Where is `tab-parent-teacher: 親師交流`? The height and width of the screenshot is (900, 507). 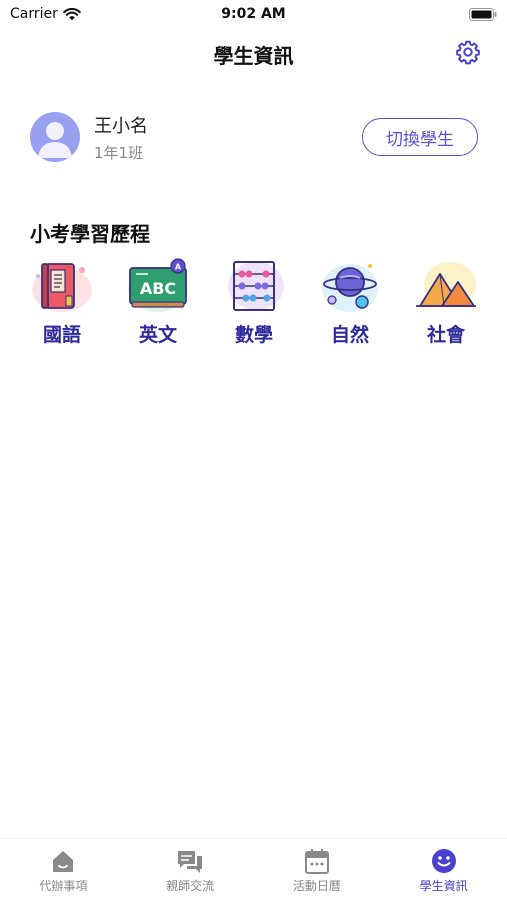
tab-parent-teacher: 親師交流 is located at coordinates (190, 869).